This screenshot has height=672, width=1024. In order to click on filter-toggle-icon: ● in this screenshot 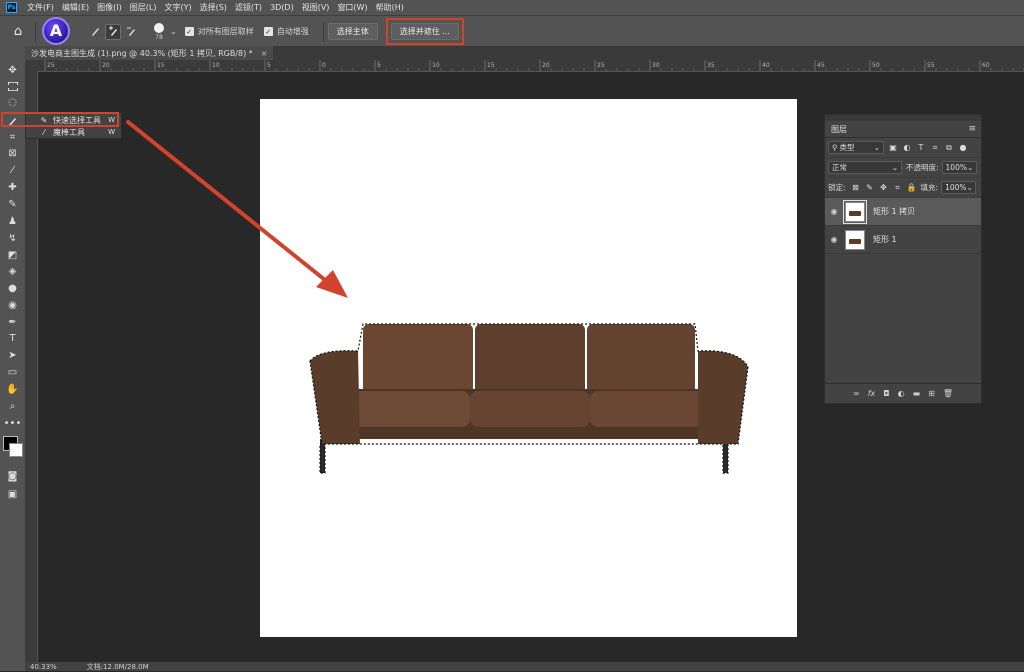, I will do `click(963, 148)`.